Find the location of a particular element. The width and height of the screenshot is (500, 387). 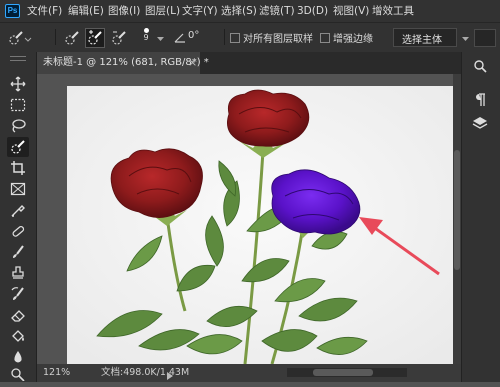

add-to-selection-mode-button is located at coordinates (95, 38).